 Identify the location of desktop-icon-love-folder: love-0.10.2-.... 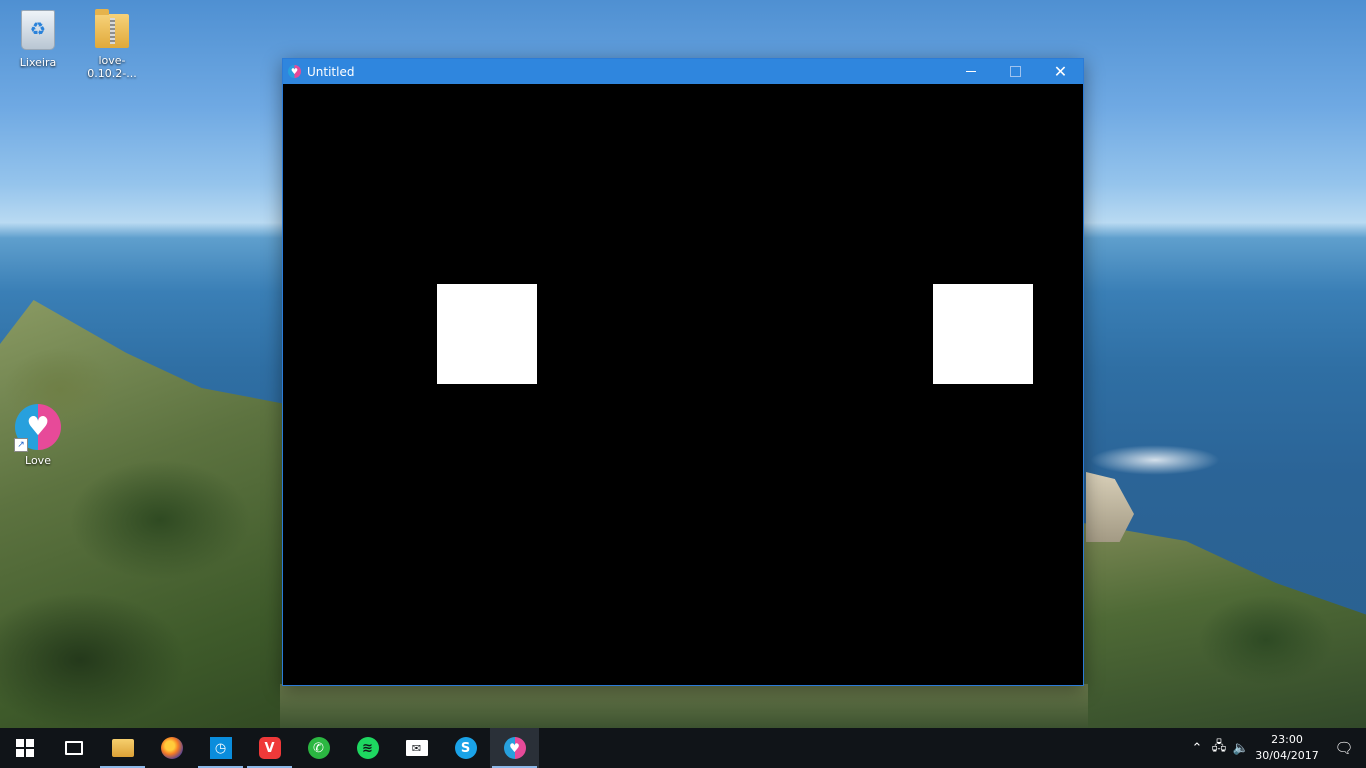
(112, 44).